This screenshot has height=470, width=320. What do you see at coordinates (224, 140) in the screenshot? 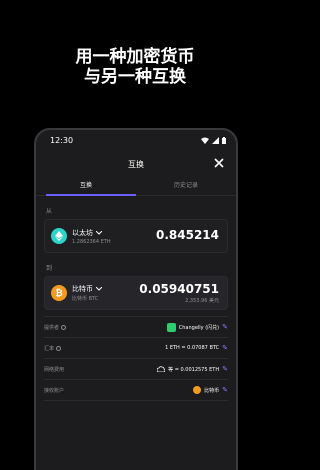
I see `battery-icon` at bounding box center [224, 140].